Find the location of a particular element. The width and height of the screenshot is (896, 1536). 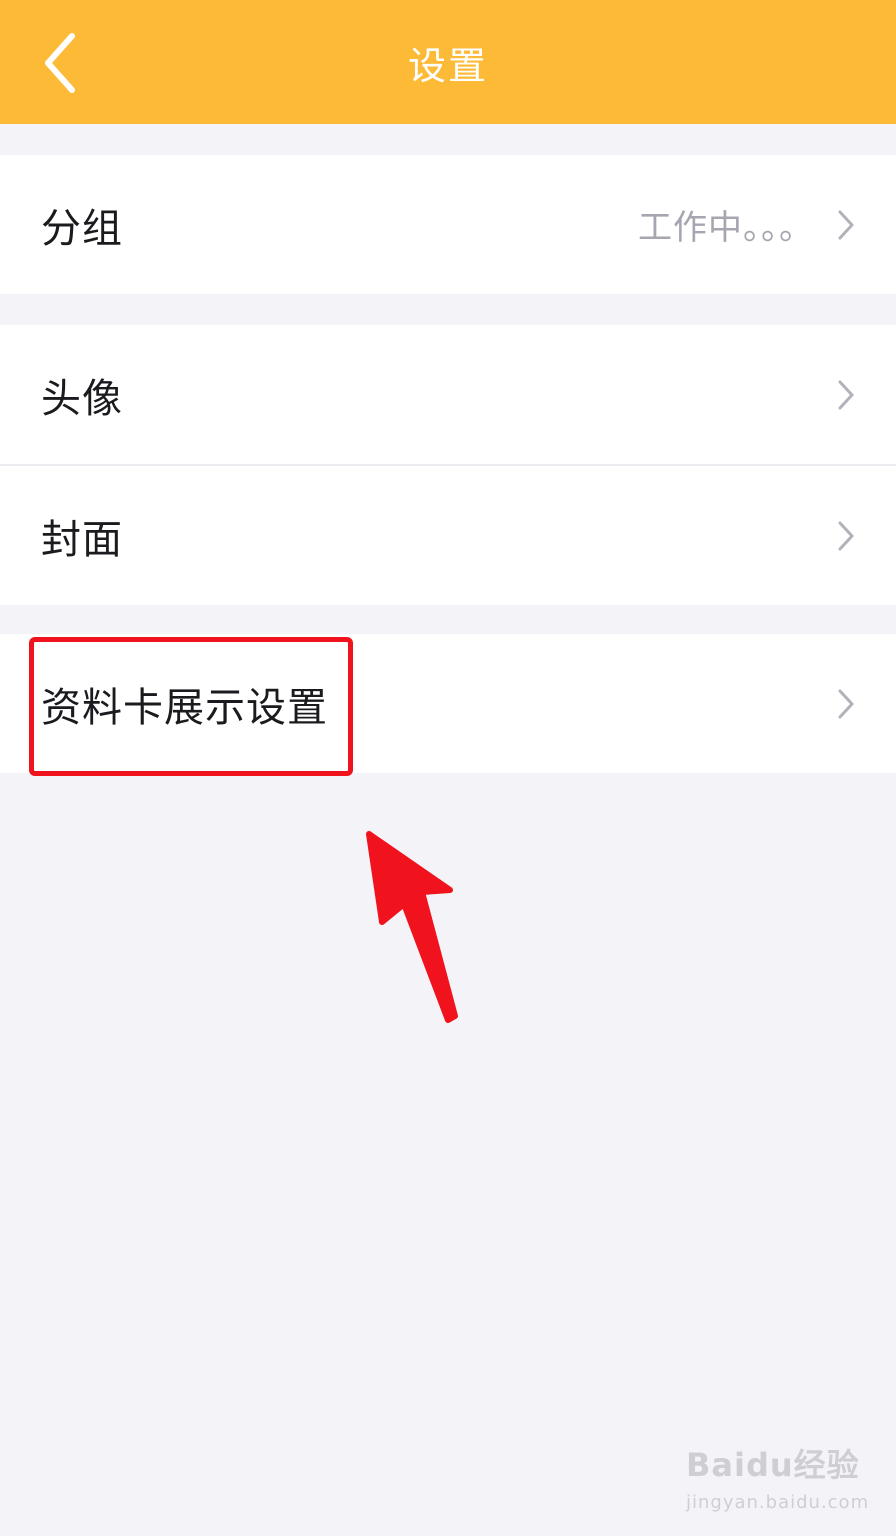

row-value: 工作中。。。 is located at coordinates (726, 228).